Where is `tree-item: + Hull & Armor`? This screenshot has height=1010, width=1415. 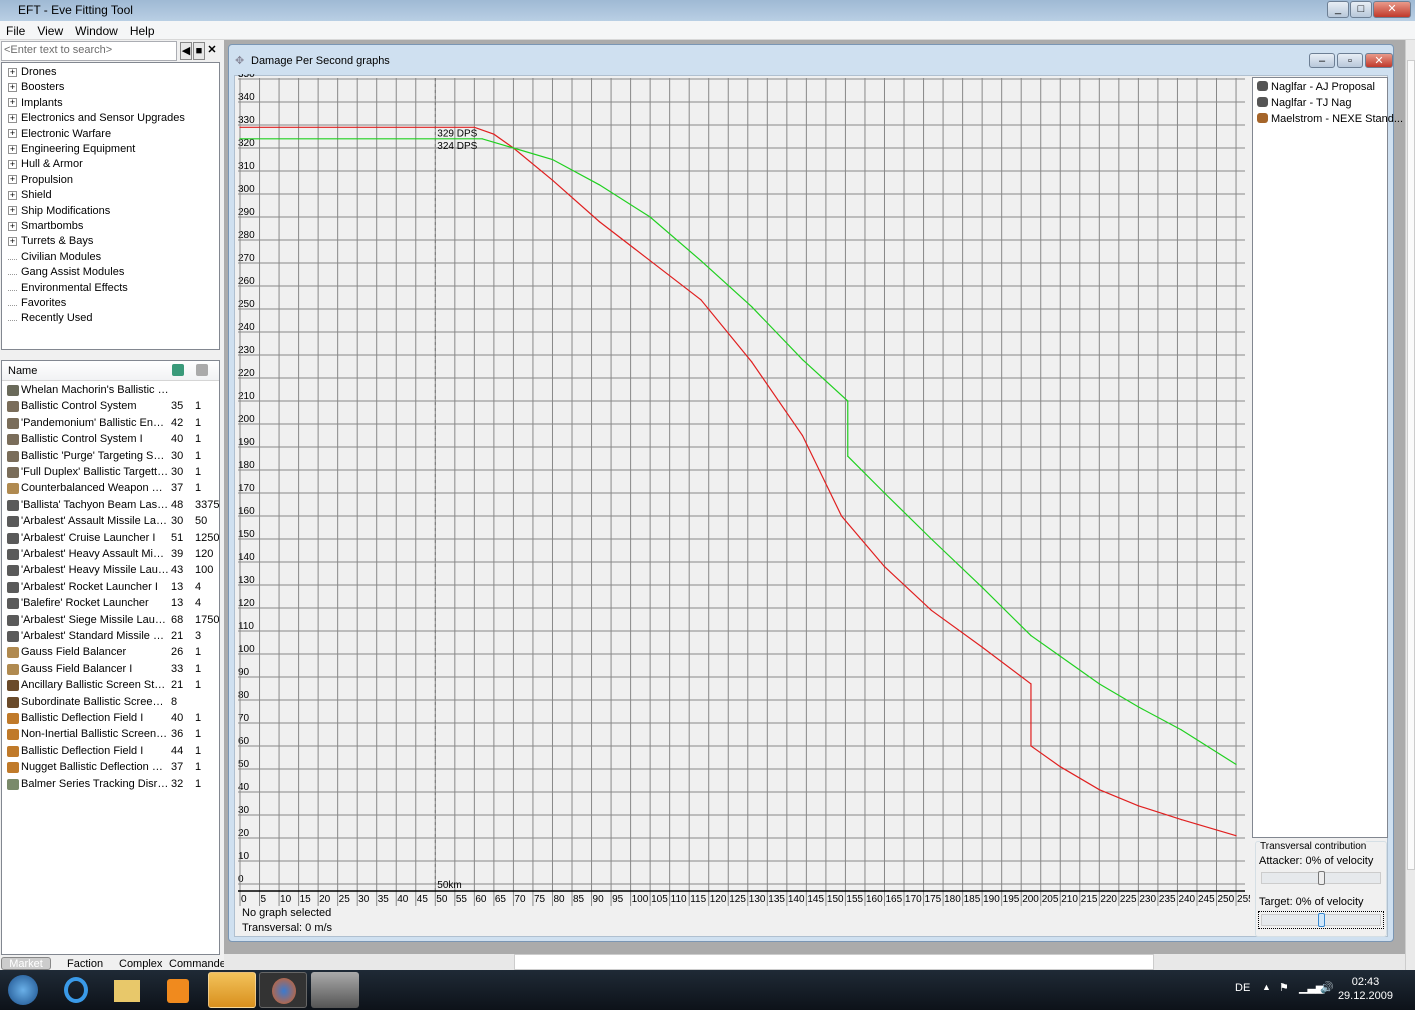 tree-item: + Hull & Armor is located at coordinates (45, 165).